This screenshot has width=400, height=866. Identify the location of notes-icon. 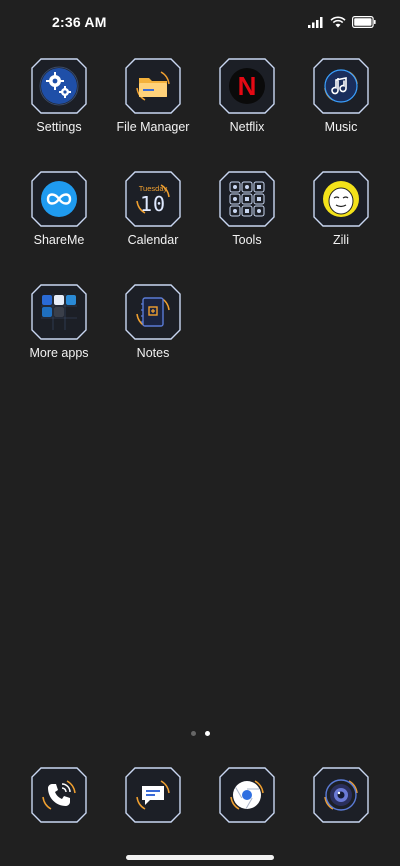
(152, 312).